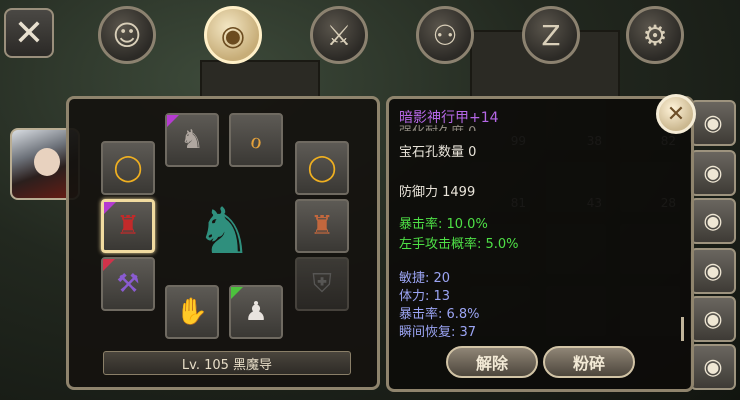 The image size is (740, 400). Describe the element at coordinates (682, 329) in the screenshot. I see `tooltip-scrollbar` at that location.